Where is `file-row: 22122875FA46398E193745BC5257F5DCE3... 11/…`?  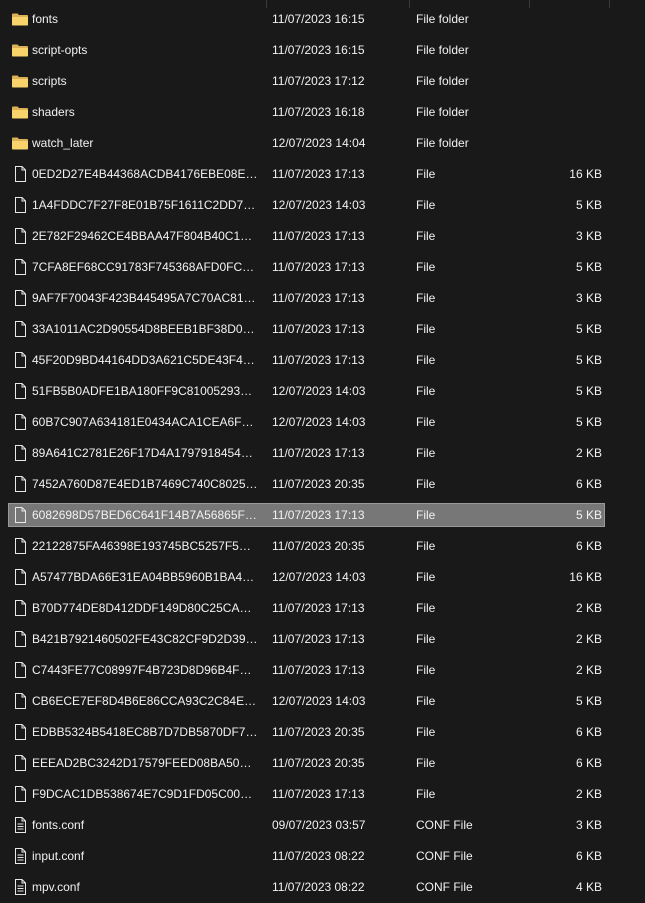
file-row: 22122875FA46398E193745BC5257F5DCE3... 11/… is located at coordinates (322, 546).